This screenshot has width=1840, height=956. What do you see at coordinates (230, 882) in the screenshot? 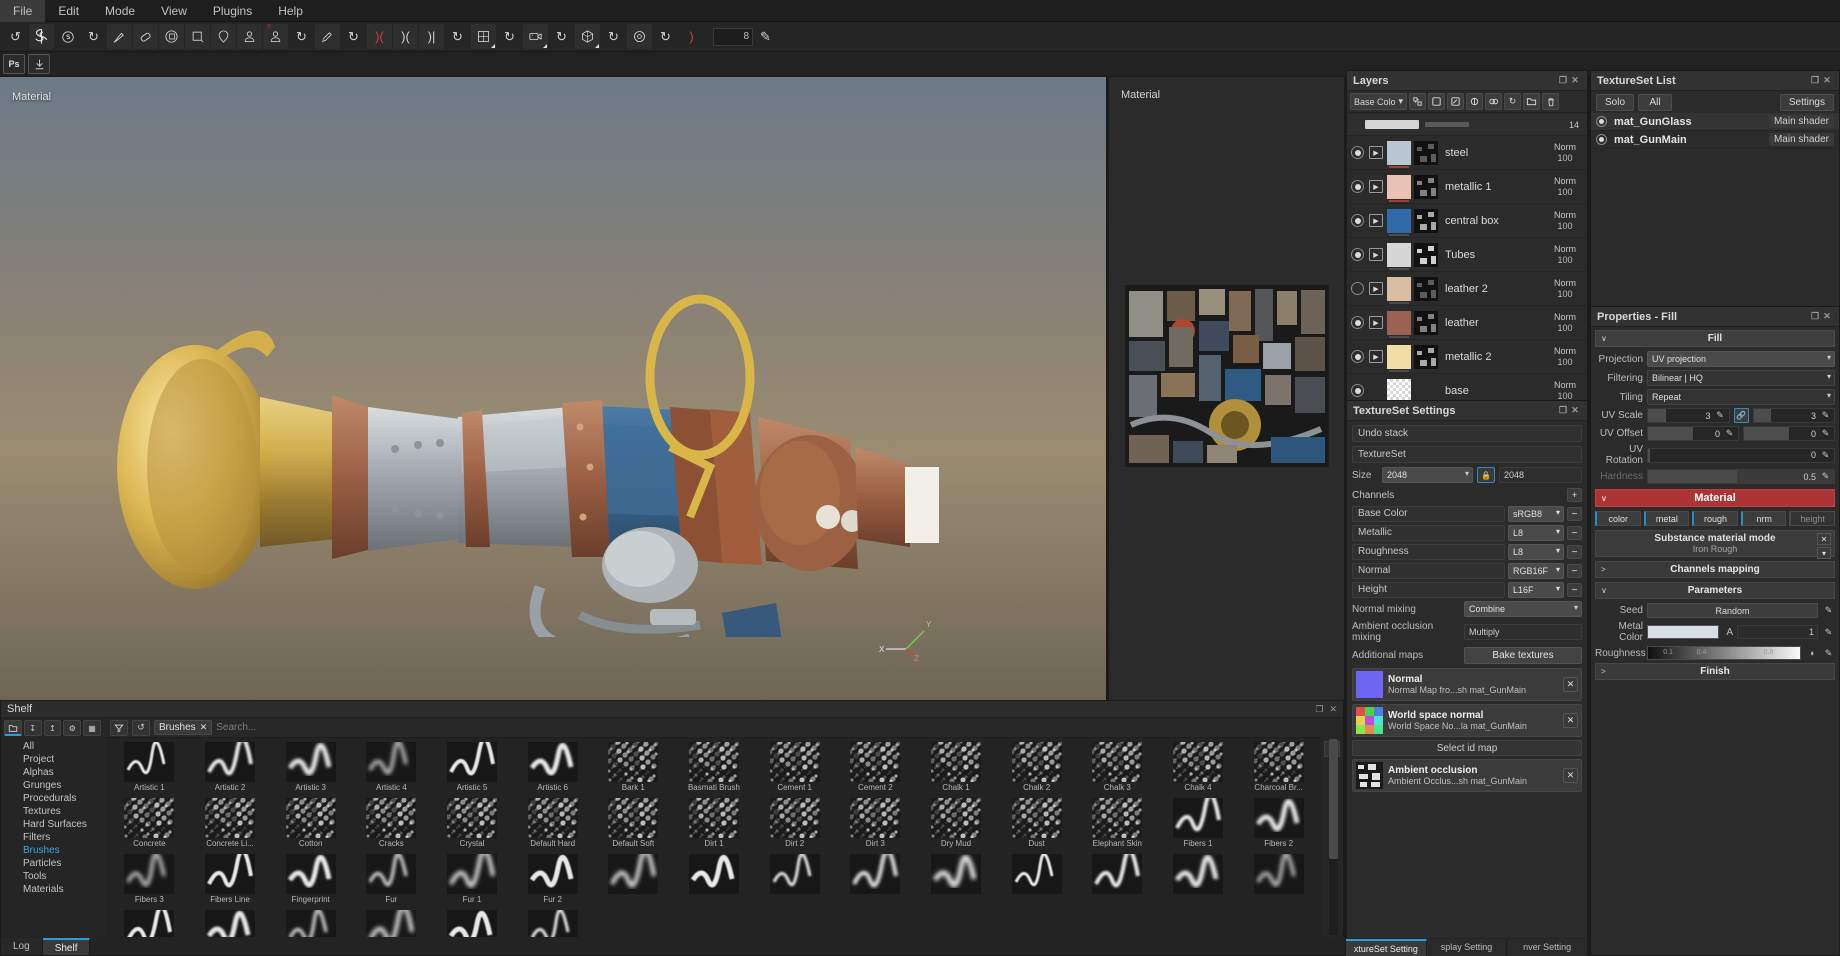
I see `shelf-brush-item: Fibers Line` at bounding box center [230, 882].